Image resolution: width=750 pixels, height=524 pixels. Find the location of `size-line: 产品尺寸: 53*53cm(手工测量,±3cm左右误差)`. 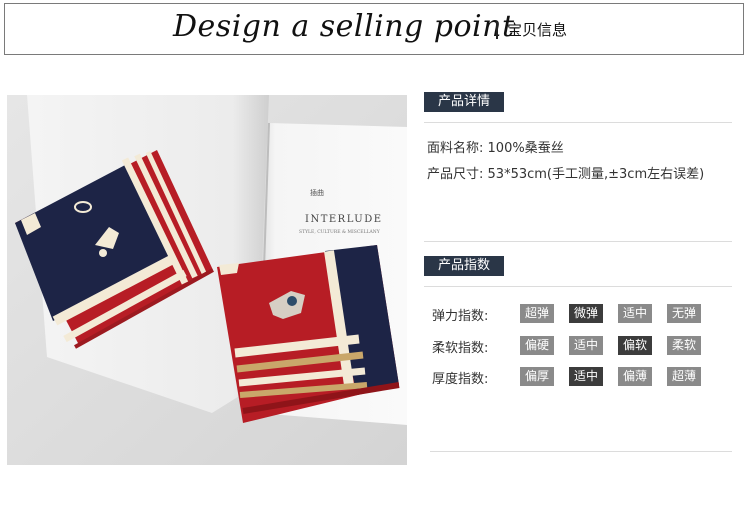

size-line: 产品尺寸: 53*53cm(手工测量,±3cm左右误差) is located at coordinates (582, 175).